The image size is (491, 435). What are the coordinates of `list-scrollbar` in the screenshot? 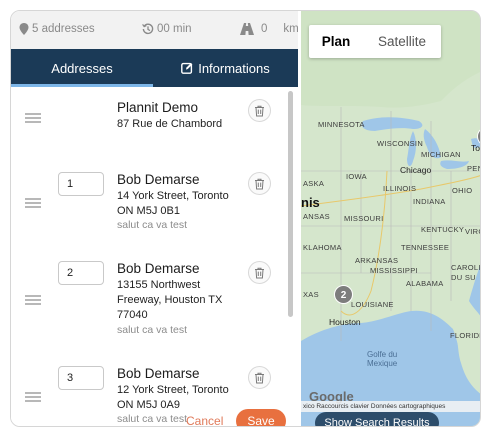 It's located at (290, 204).